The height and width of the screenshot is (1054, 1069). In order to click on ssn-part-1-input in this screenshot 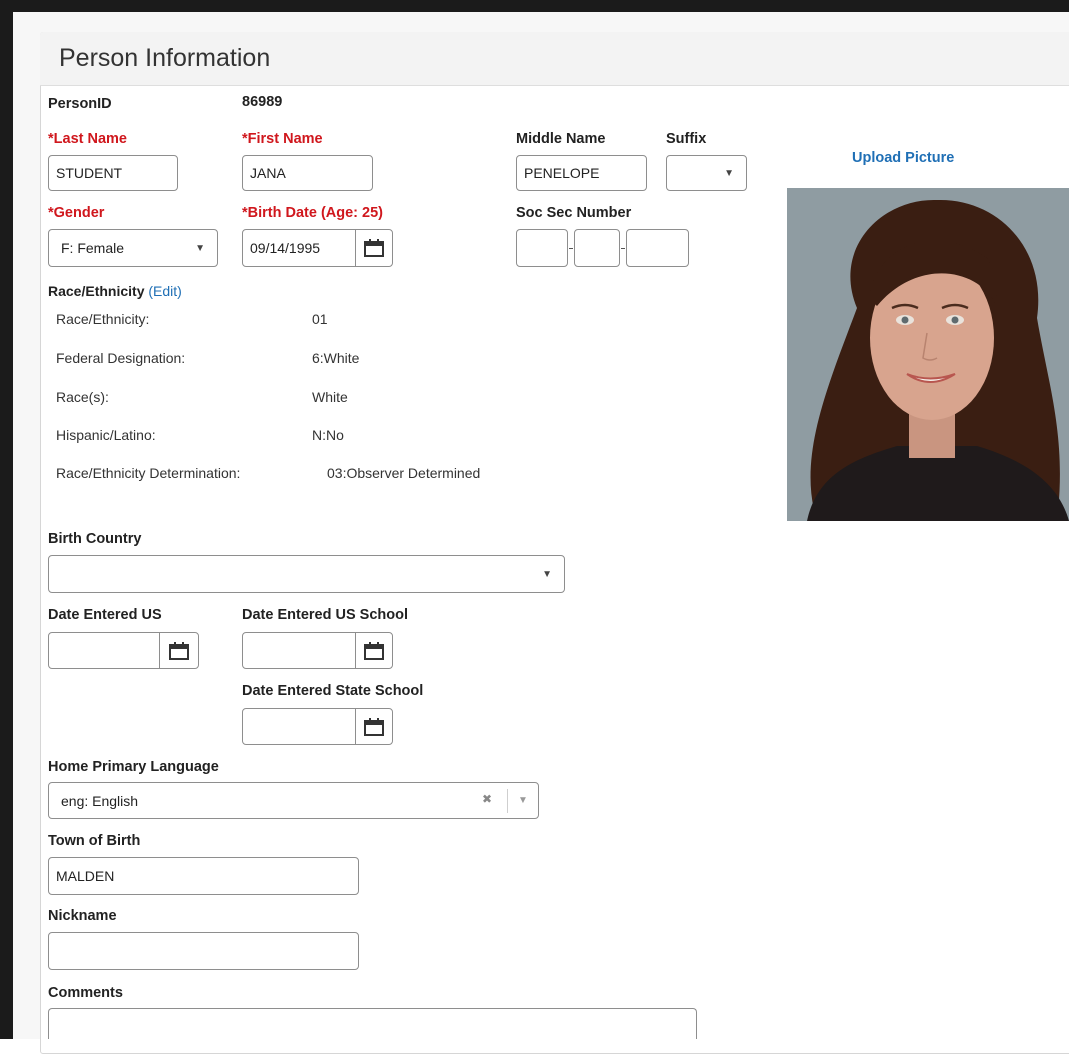, I will do `click(542, 248)`.